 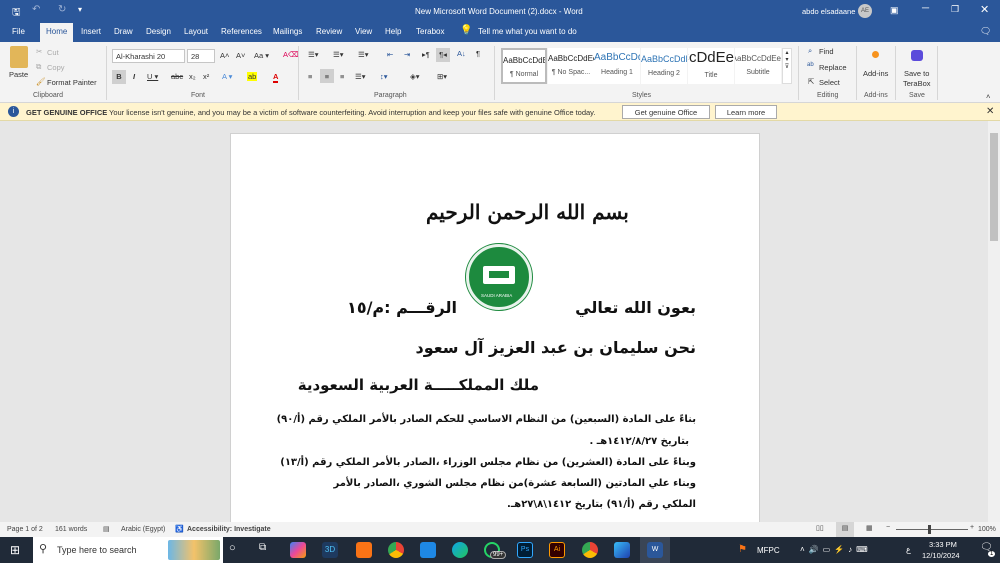 What do you see at coordinates (768, 550) in the screenshot?
I see `mfpc-label: MFPC` at bounding box center [768, 550].